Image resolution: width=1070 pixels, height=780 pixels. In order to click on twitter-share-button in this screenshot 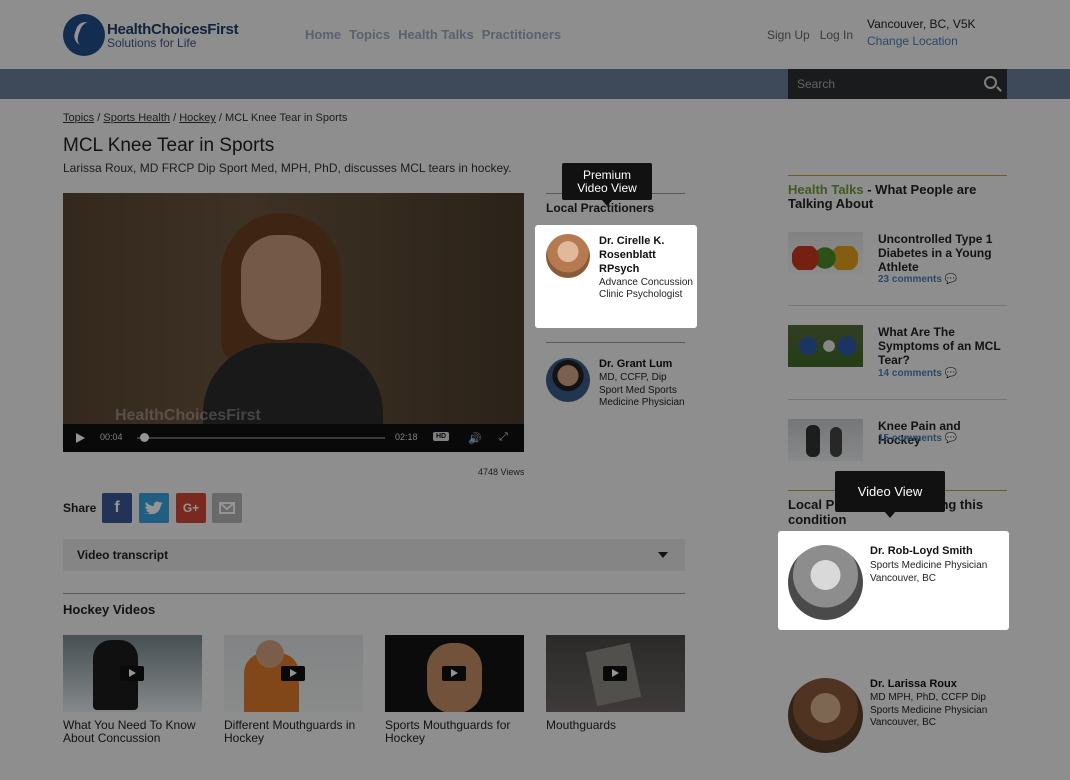, I will do `click(154, 508)`.